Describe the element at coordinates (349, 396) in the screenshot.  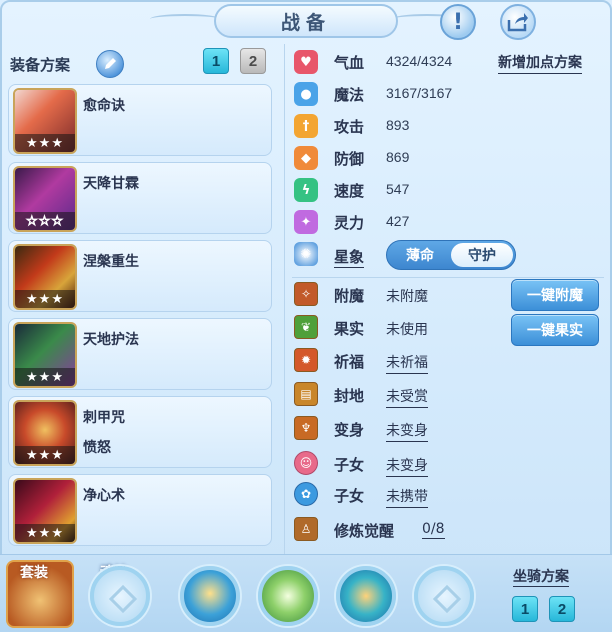
I see `ext-label: 封地` at that location.